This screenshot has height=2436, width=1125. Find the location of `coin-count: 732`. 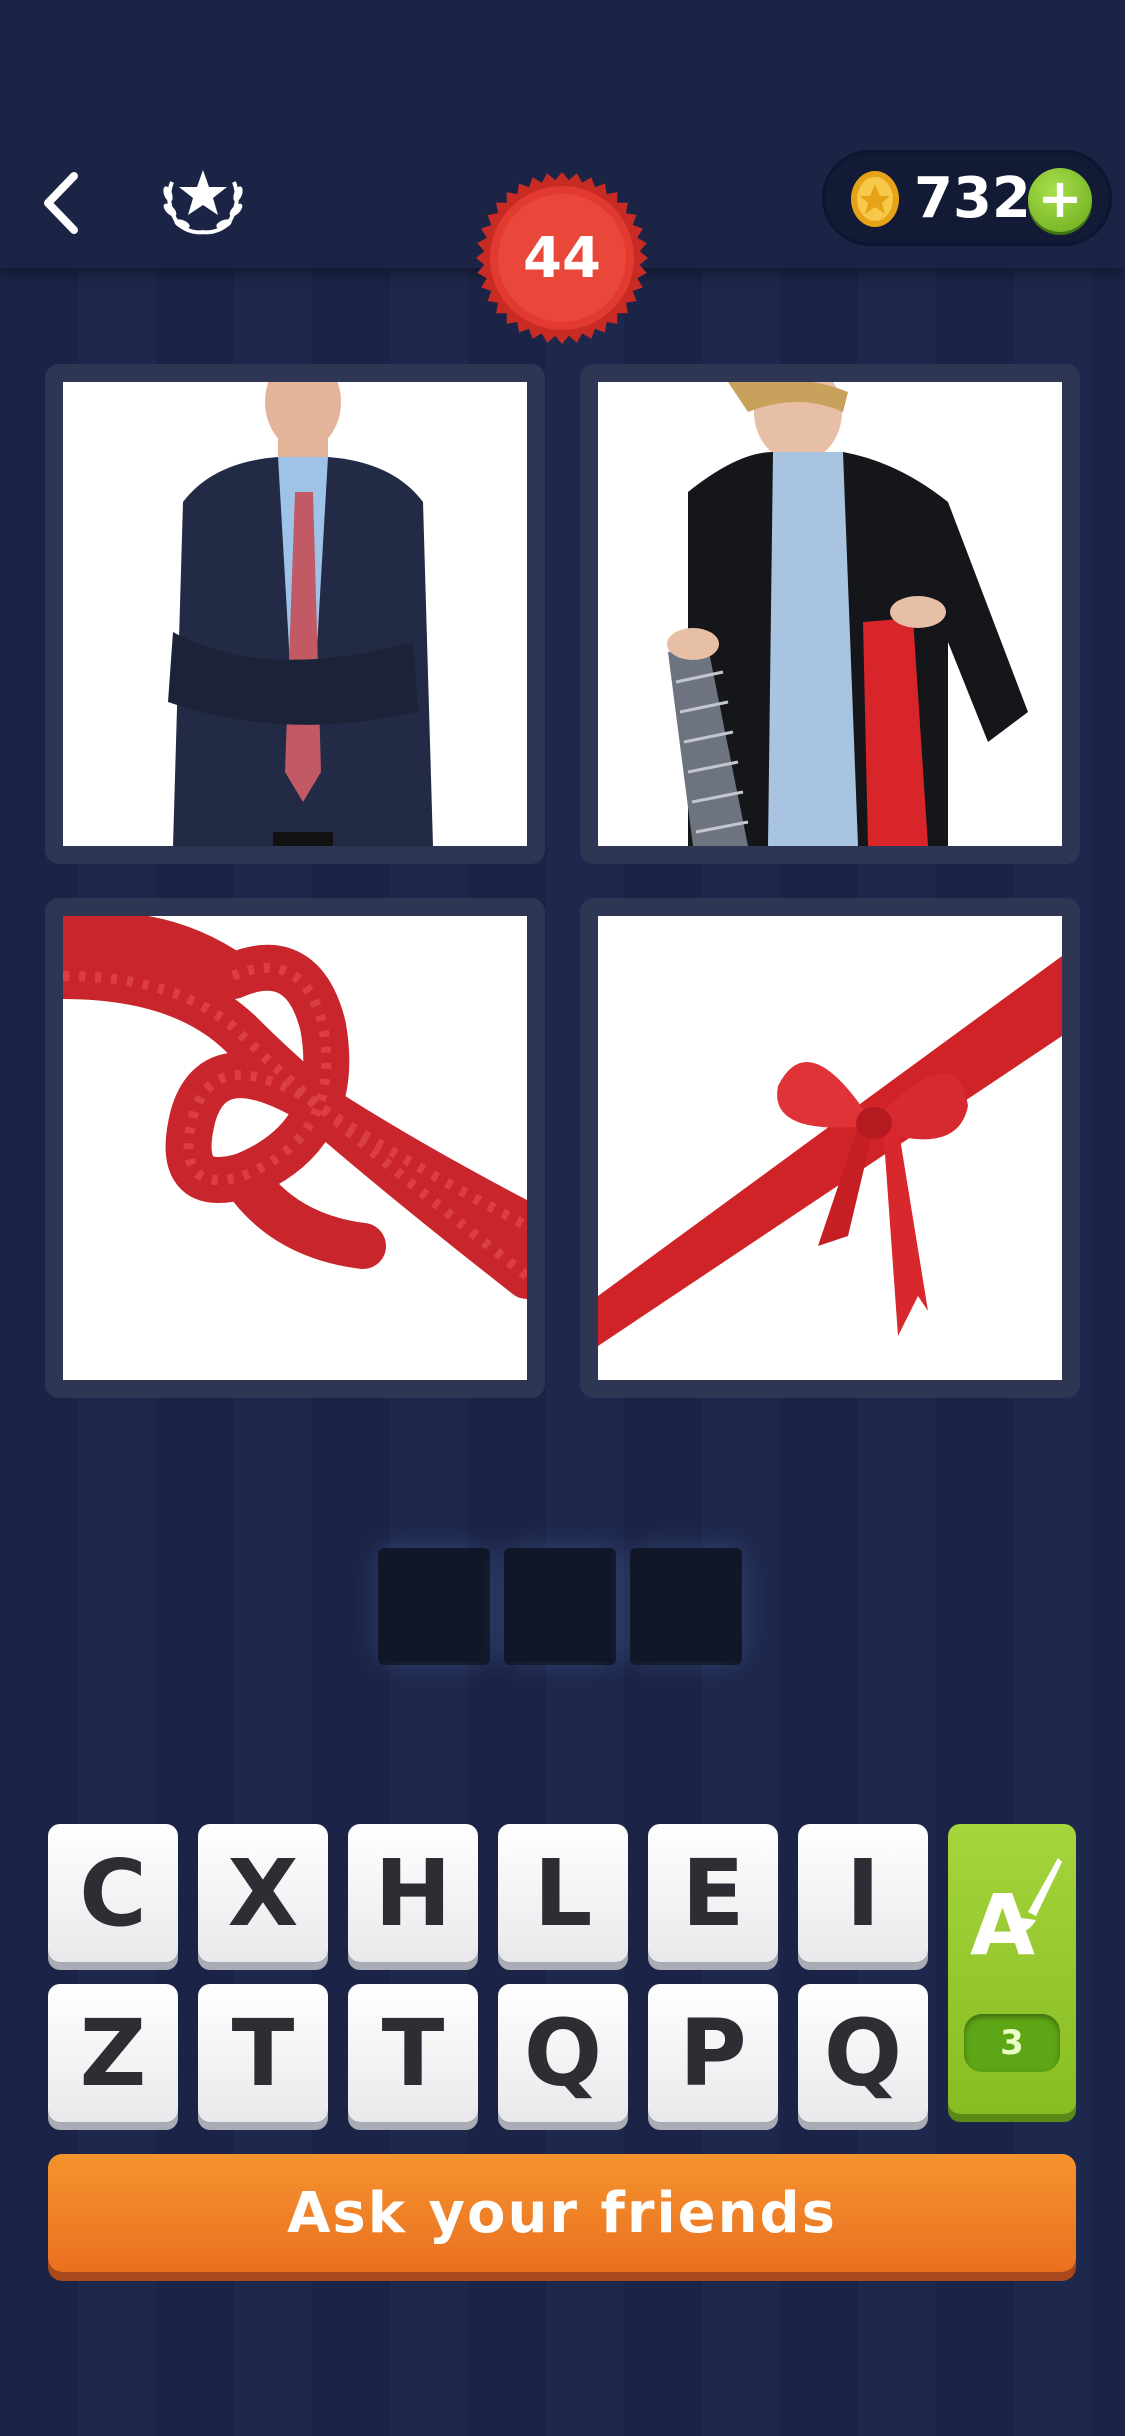

coin-count: 732 is located at coordinates (972, 198).